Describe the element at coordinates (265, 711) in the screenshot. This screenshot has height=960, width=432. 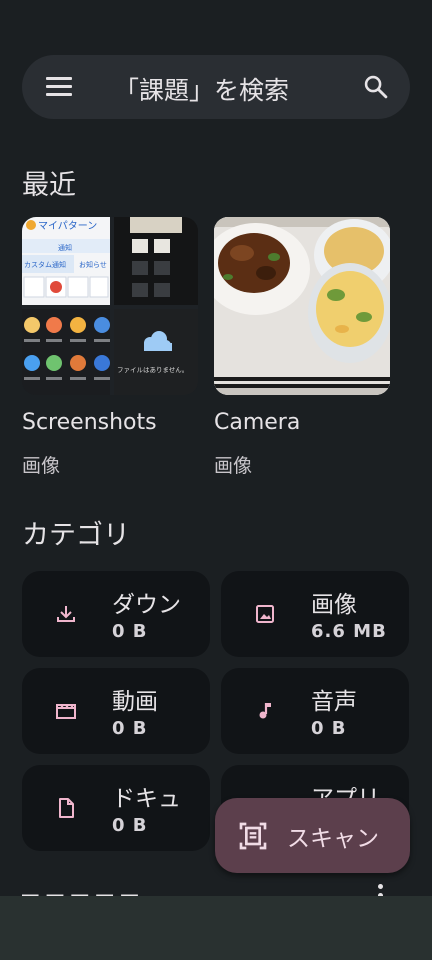
I see `music-note-icon` at that location.